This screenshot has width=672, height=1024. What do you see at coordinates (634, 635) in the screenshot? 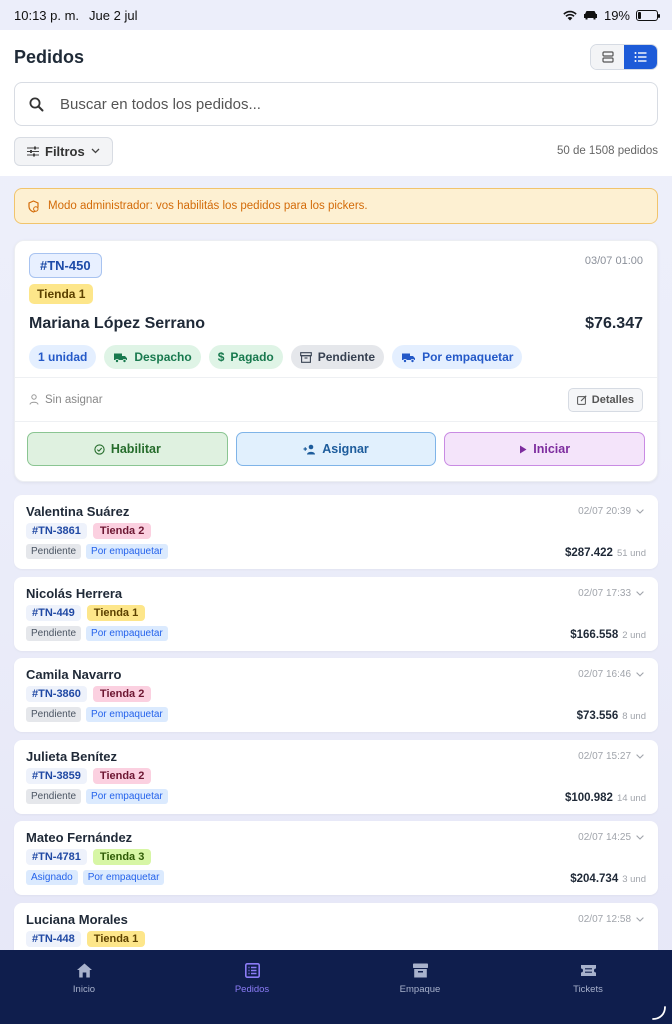
I see `order-units: 2 und` at bounding box center [634, 635].